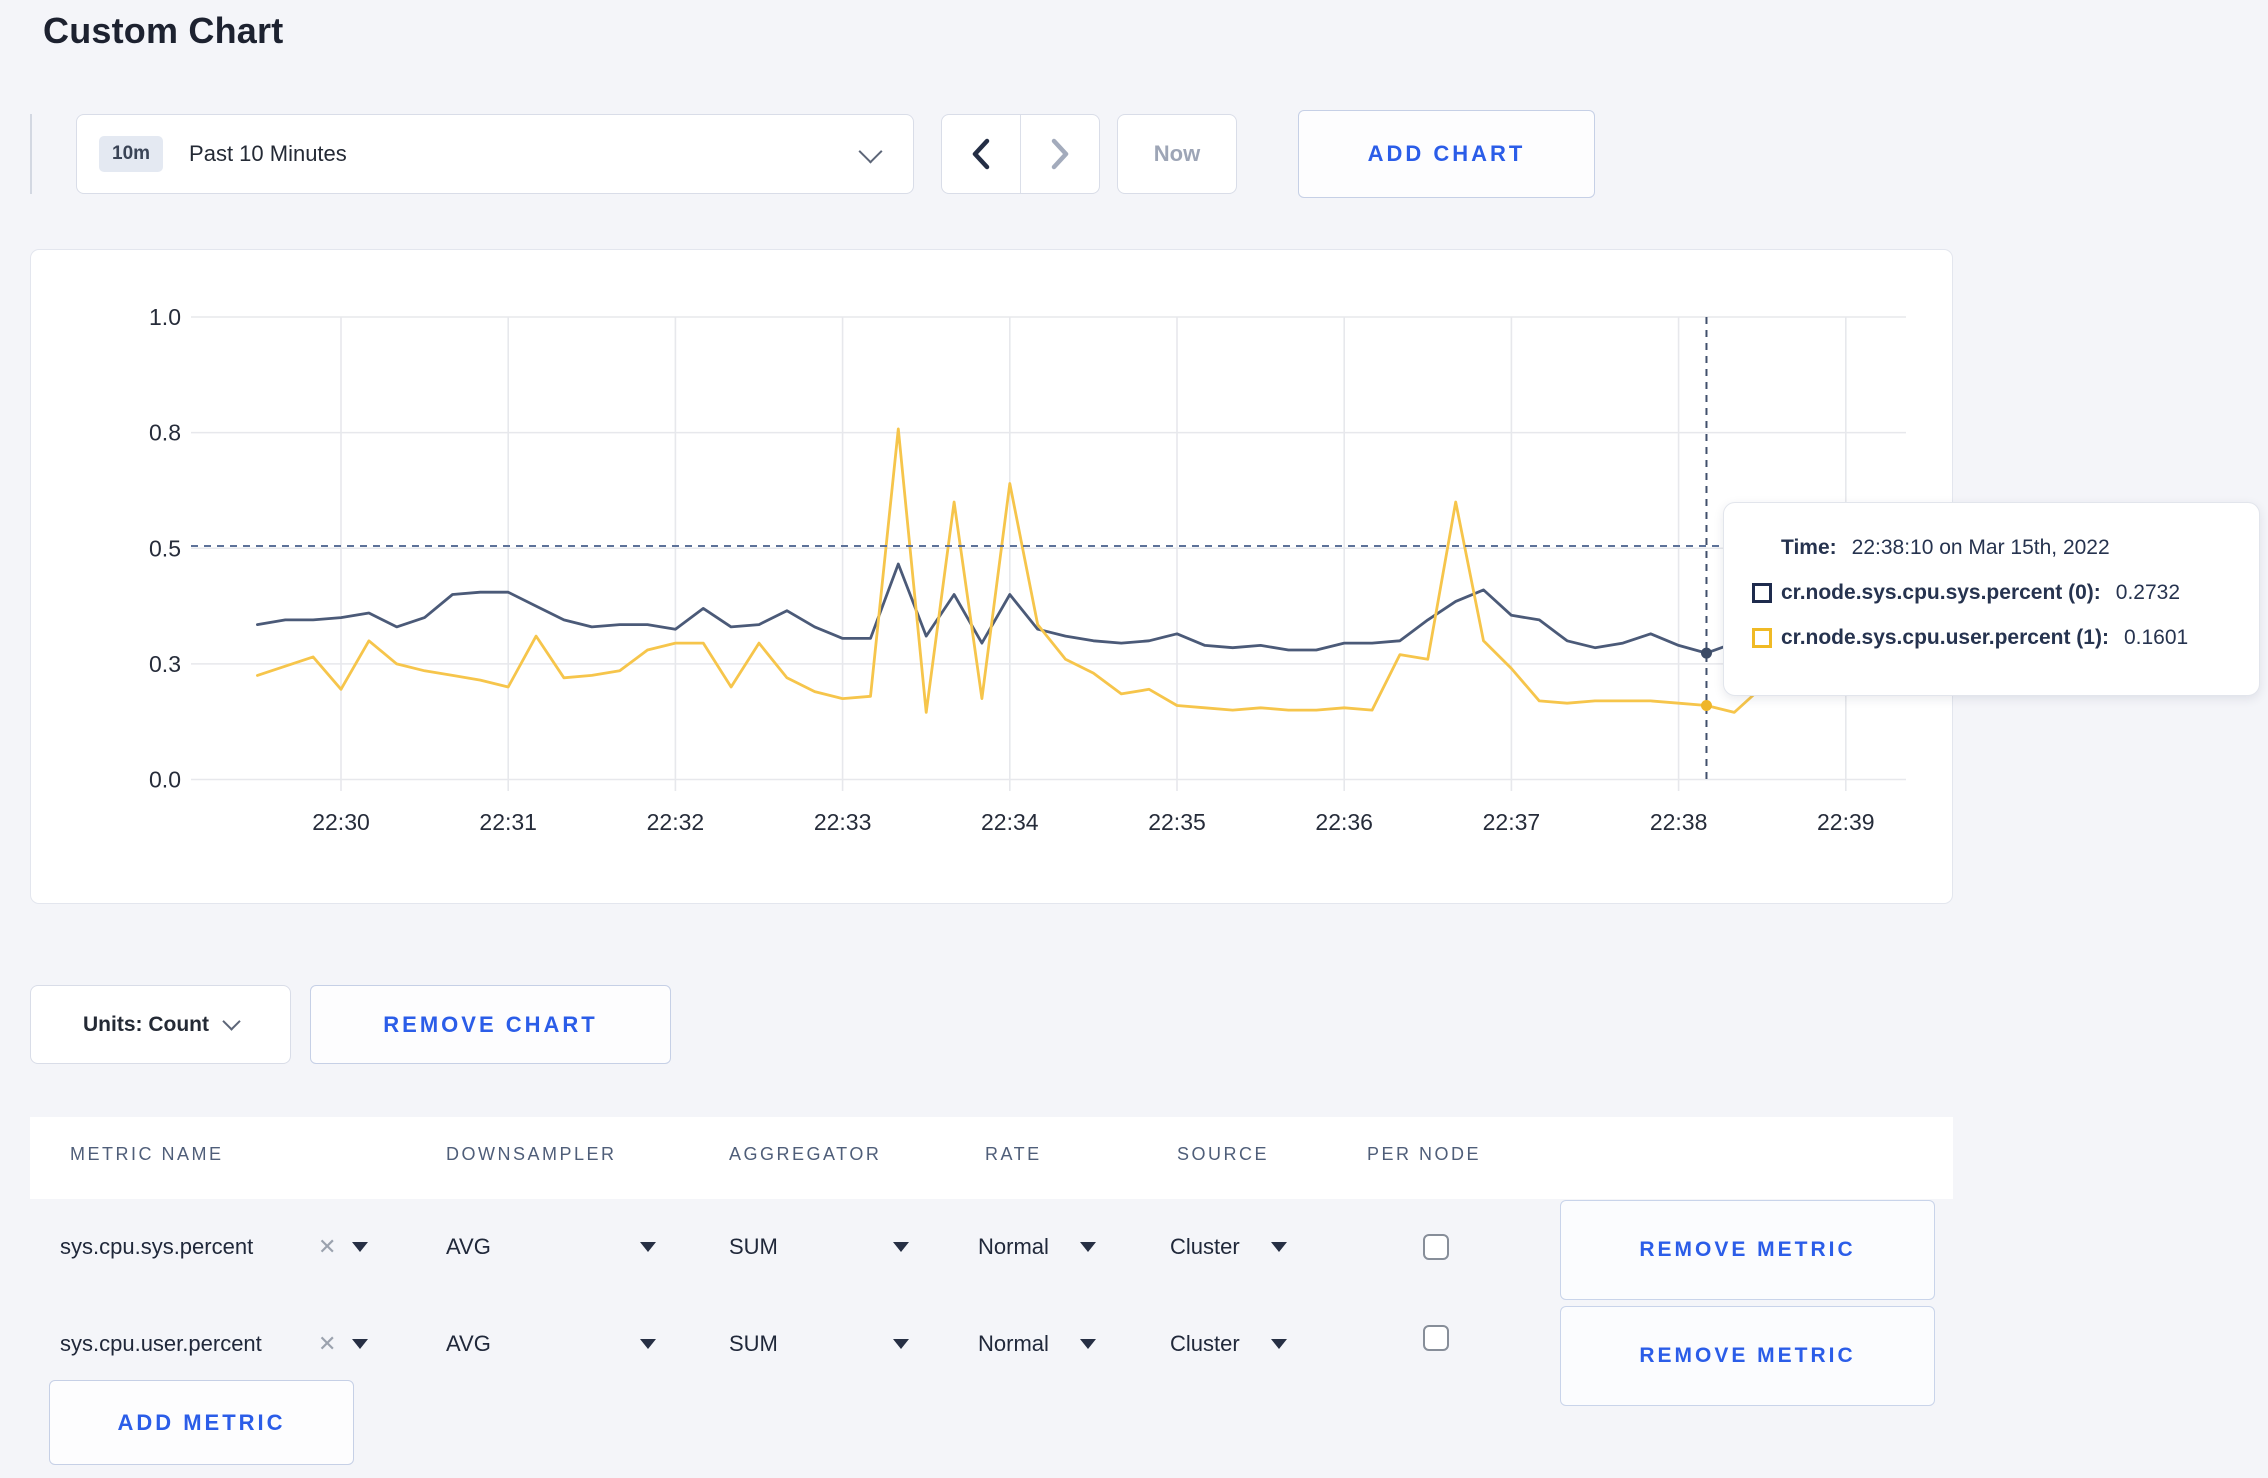 The width and height of the screenshot is (2268, 1478). I want to click on svg-text: 0.3, so click(165, 664).